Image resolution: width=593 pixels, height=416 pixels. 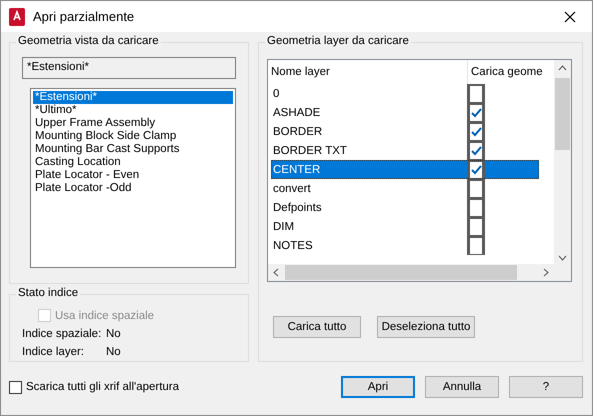 What do you see at coordinates (133, 175) in the screenshot?
I see `view-item: Plate Locator - Even` at bounding box center [133, 175].